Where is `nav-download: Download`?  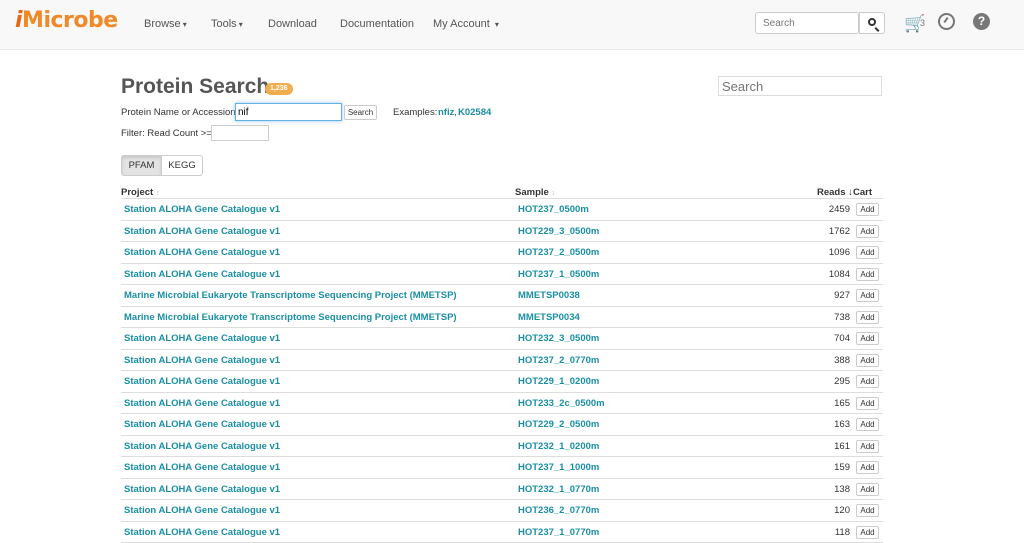
nav-download: Download is located at coordinates (292, 24).